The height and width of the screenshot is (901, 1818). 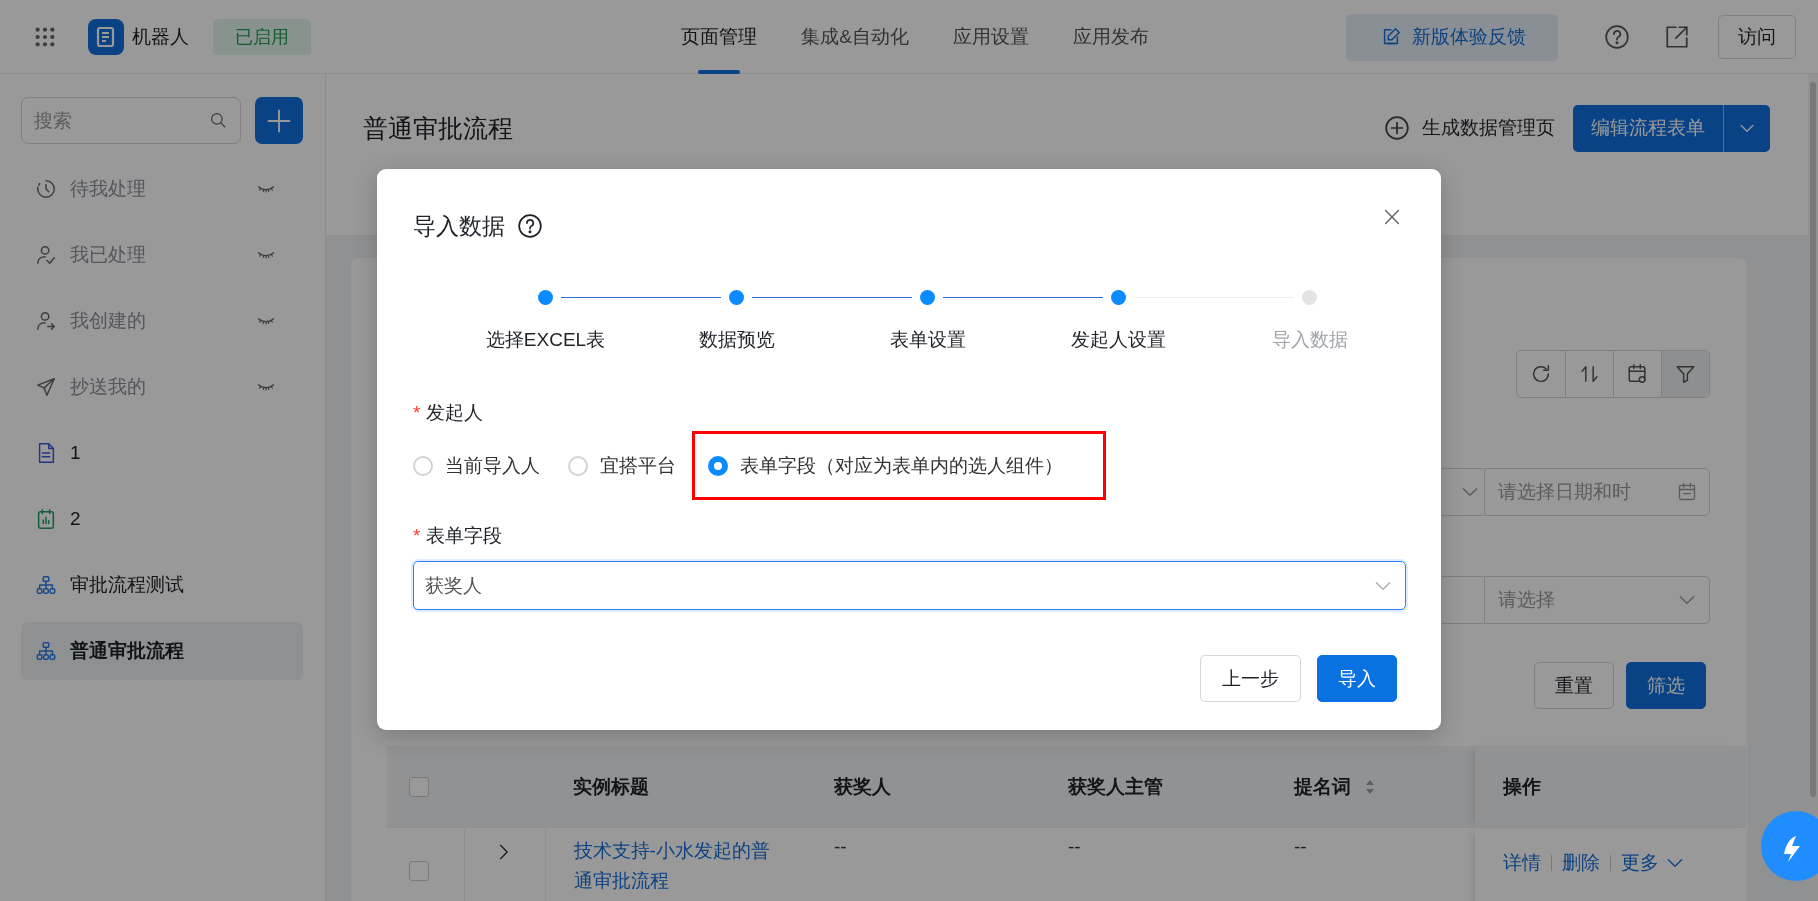 I want to click on app-name: 机器人, so click(x=160, y=37).